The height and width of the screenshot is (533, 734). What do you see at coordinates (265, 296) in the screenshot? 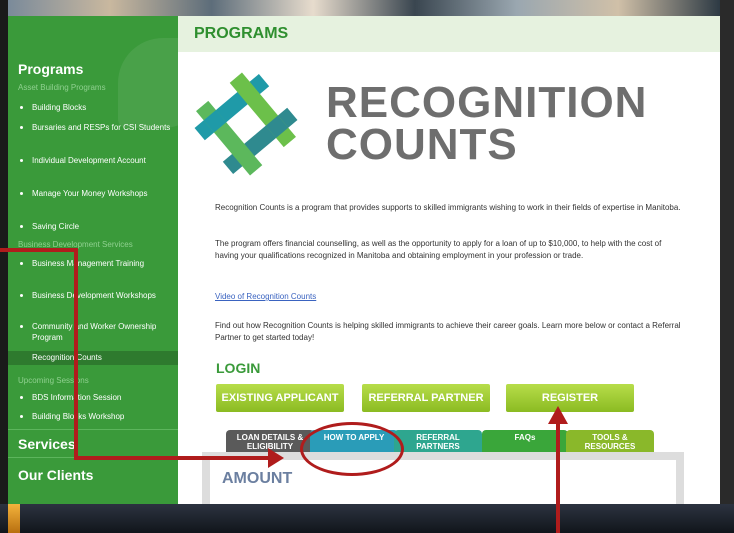
I see `video-link: Video of Recognition Counts` at bounding box center [265, 296].